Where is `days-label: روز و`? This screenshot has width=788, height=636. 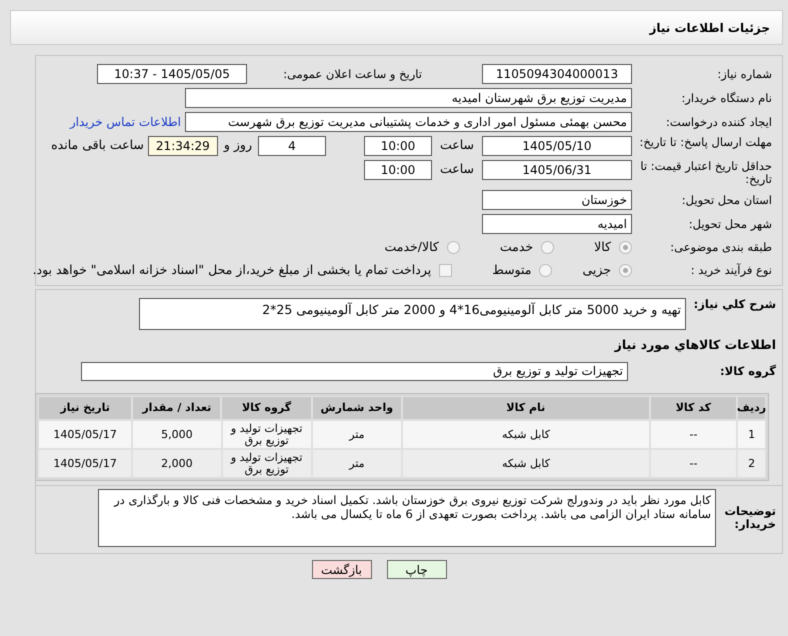 days-label: روز و is located at coordinates (237, 145).